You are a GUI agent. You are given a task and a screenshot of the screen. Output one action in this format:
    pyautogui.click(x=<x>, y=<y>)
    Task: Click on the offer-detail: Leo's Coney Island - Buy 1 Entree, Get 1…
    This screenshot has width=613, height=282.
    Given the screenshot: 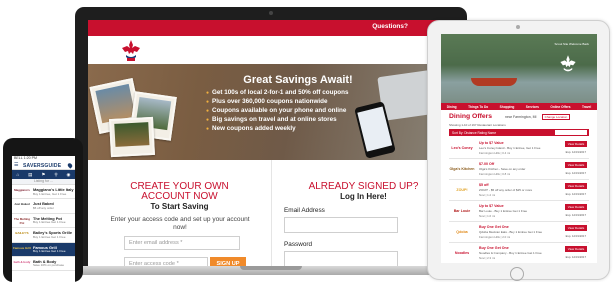 What is the action you would take?
    pyautogui.click(x=510, y=148)
    